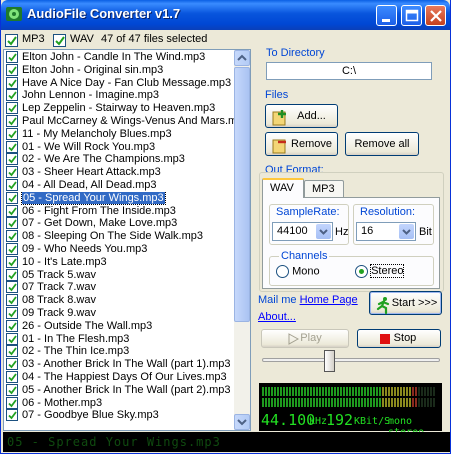 This screenshot has height=454, width=451. Describe the element at coordinates (120, 377) in the screenshot. I see `file-list-item: 04 - The Happiest Days Of Our Lives.mp3` at that location.